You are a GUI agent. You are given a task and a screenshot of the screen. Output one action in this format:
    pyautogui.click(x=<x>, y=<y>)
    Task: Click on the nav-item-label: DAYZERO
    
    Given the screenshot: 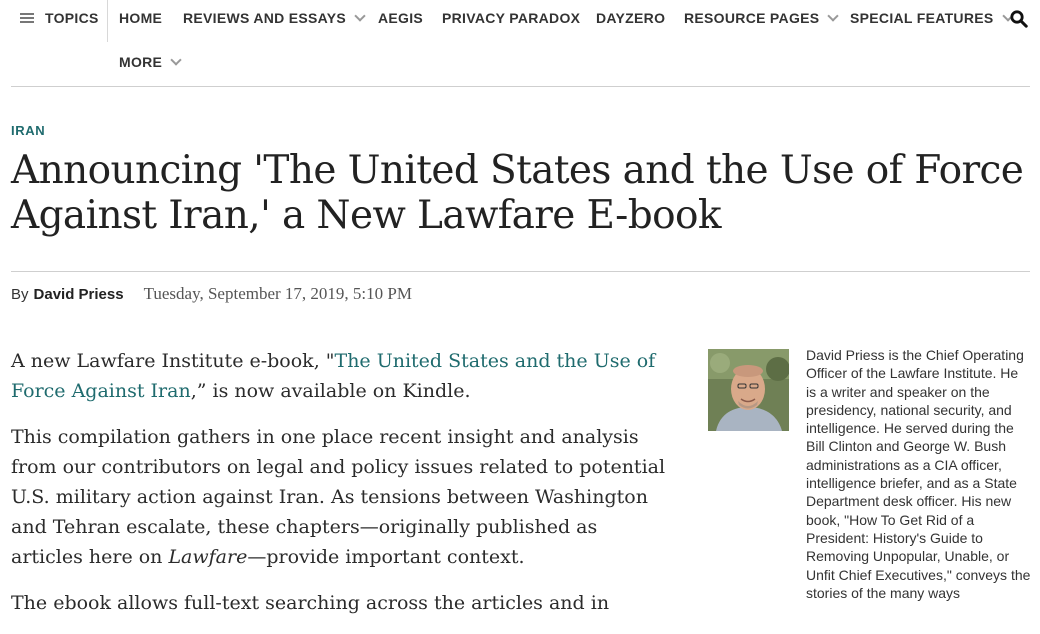 What is the action you would take?
    pyautogui.click(x=631, y=18)
    